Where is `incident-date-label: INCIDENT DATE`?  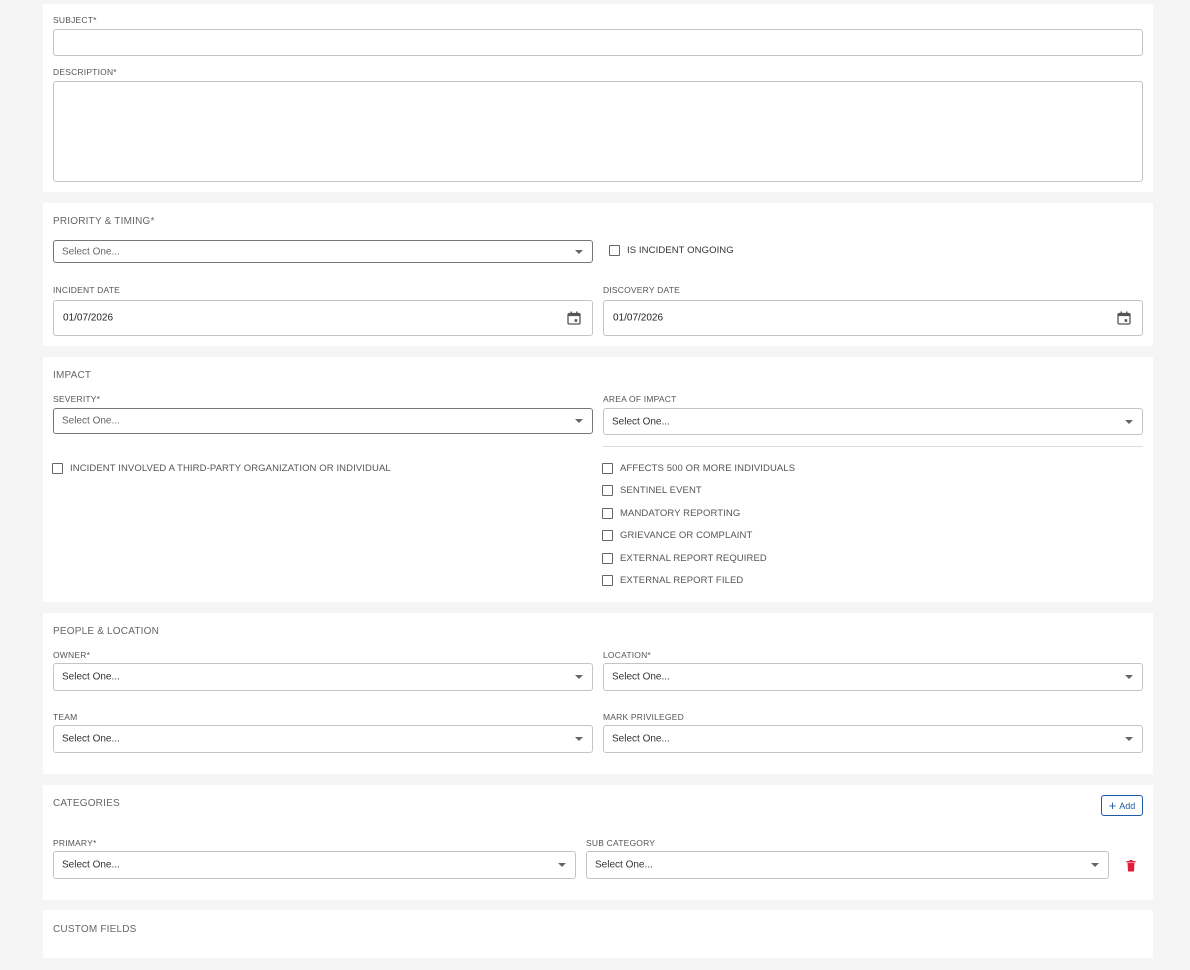 incident-date-label: INCIDENT DATE is located at coordinates (86, 290).